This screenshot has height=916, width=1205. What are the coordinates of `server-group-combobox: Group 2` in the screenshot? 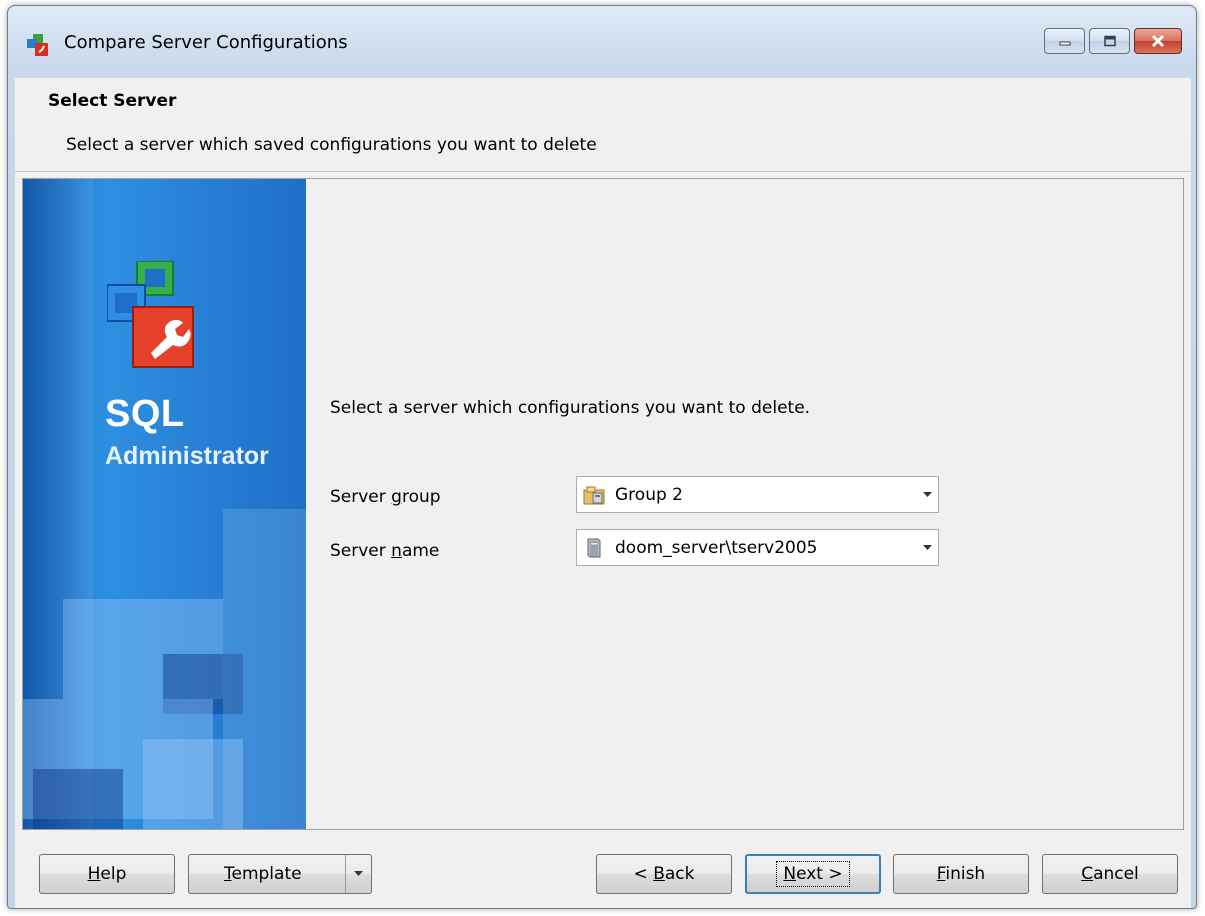 It's located at (757, 494).